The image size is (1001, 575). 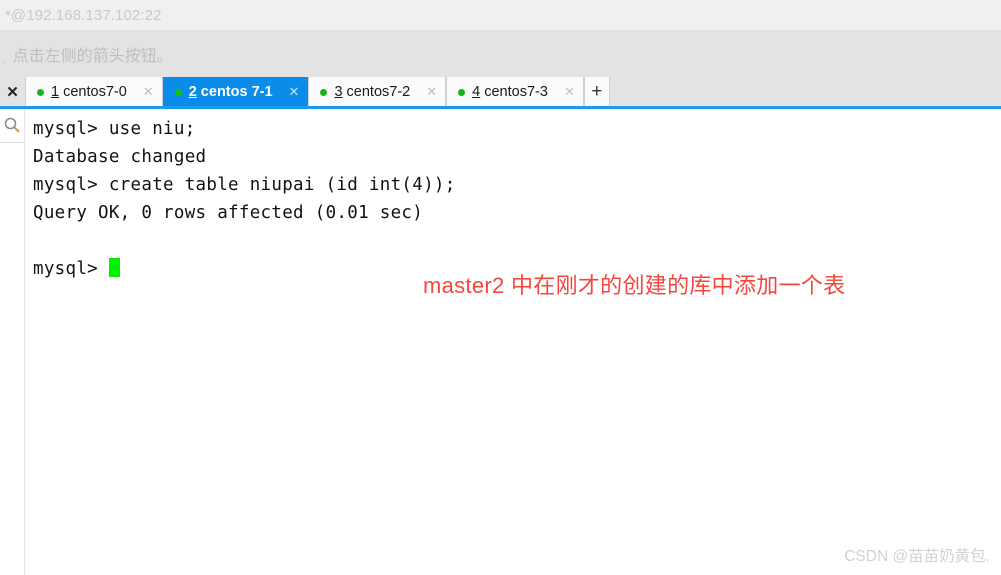 I want to click on terminal-line: mysql> use niu;, so click(x=114, y=129).